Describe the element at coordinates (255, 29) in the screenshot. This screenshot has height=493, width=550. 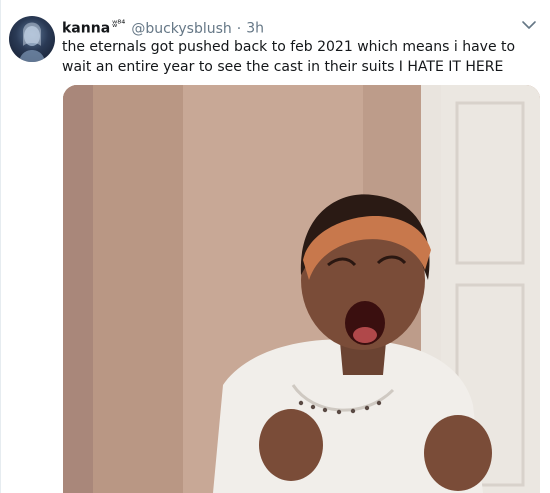
I see `timestamp: 3h` at that location.